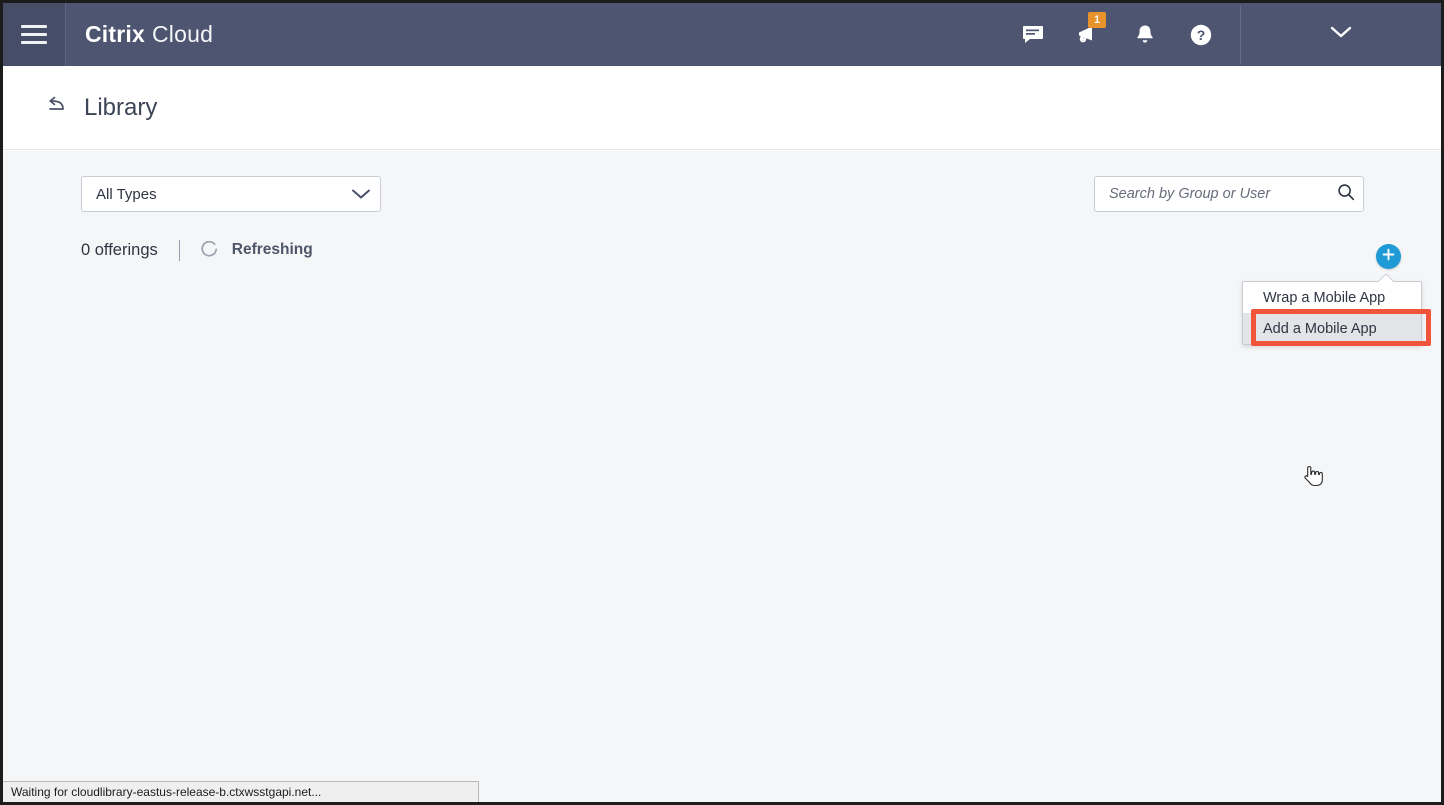 The height and width of the screenshot is (805, 1444). I want to click on help-button: ?, so click(1201, 35).